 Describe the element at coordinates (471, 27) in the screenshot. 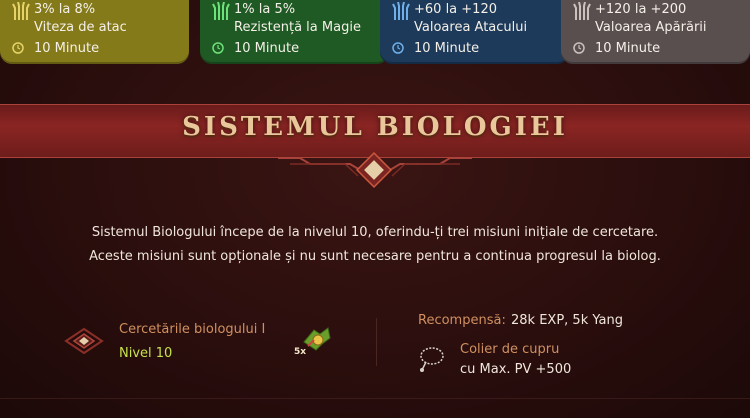

I see `buff-stat: Valoarea Atacului` at that location.